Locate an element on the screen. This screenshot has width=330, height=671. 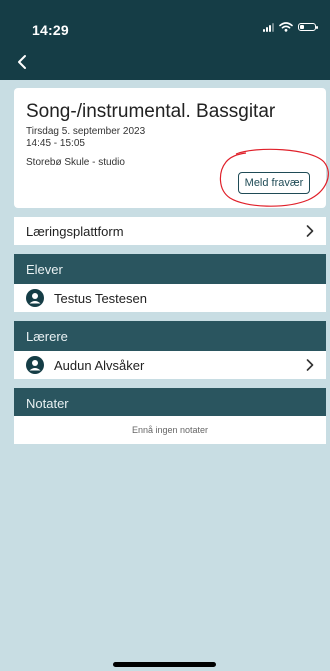
notes-empty-text: Ennå ingen notater is located at coordinates (170, 430).